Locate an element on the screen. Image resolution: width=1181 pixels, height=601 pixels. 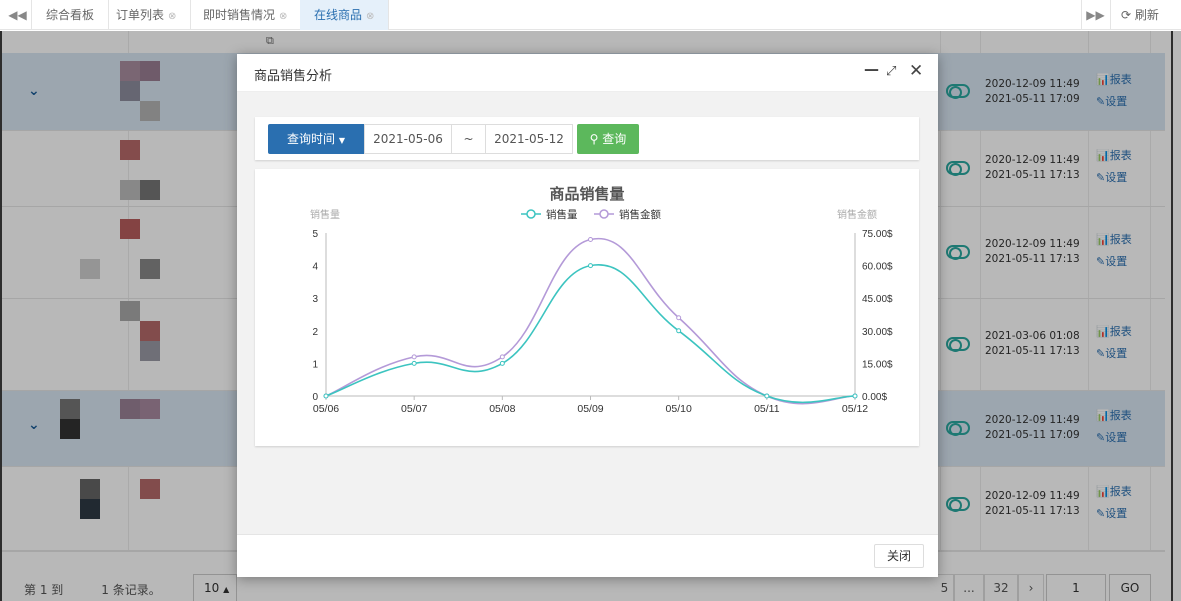
y-tick-label-right: 75.00$ is located at coordinates (877, 234).